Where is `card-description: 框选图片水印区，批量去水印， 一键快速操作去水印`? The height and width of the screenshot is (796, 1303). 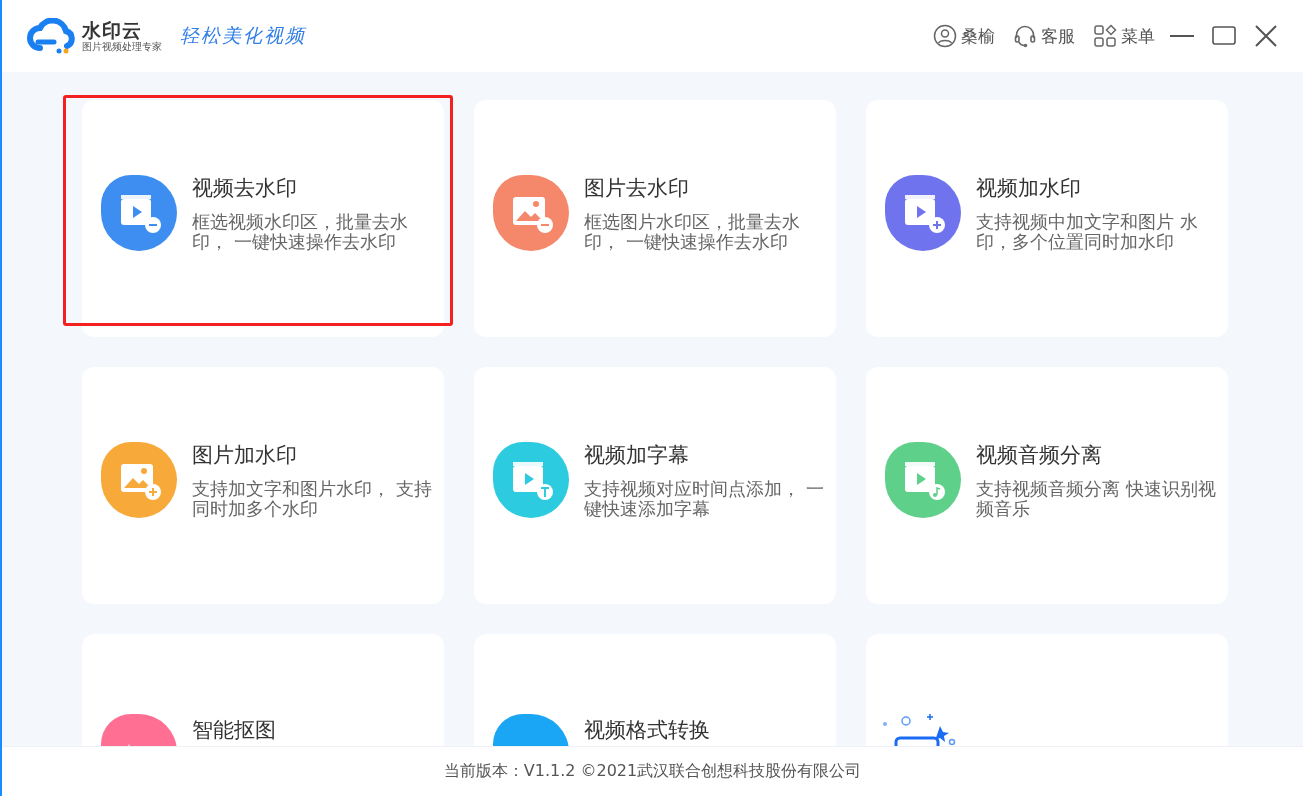
card-description: 框选图片水印区，批量去水印， 一键快速操作去水印 is located at coordinates (692, 231).